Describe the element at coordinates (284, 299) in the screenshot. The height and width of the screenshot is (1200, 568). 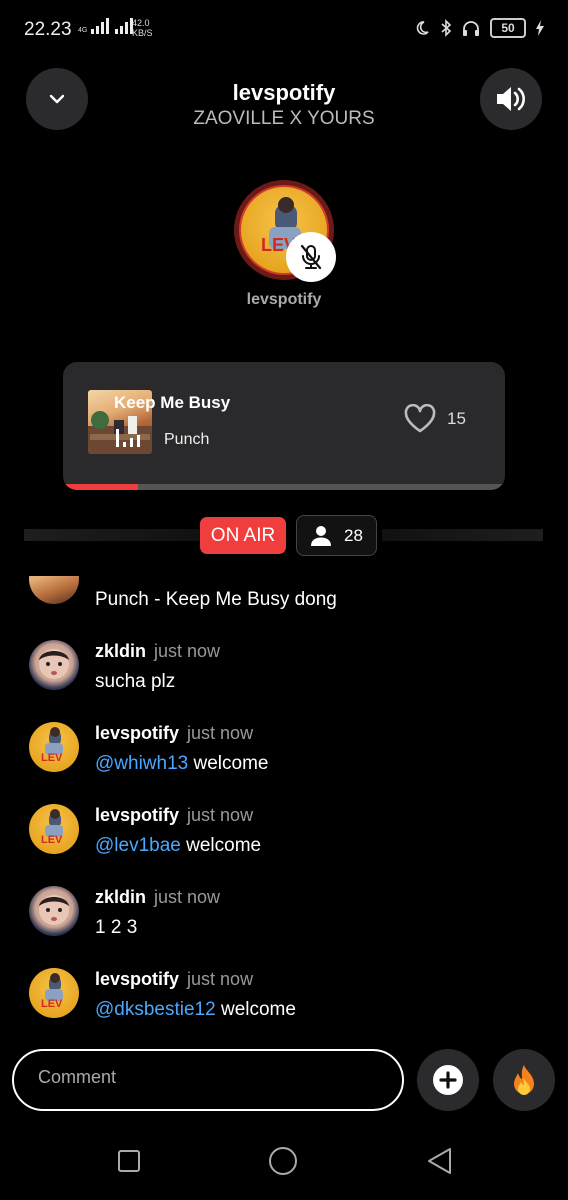
I see `host-label: levspotify` at that location.